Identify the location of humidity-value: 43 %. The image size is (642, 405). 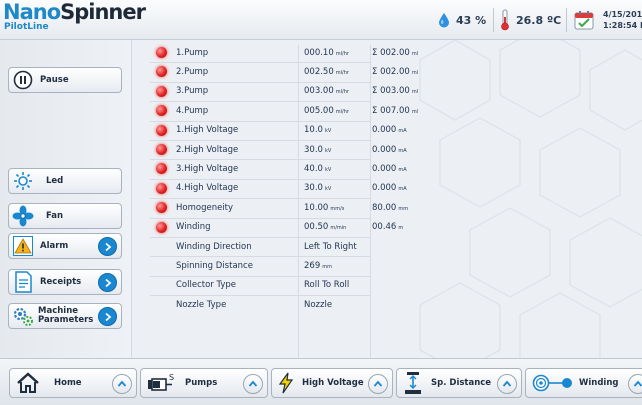
(471, 20).